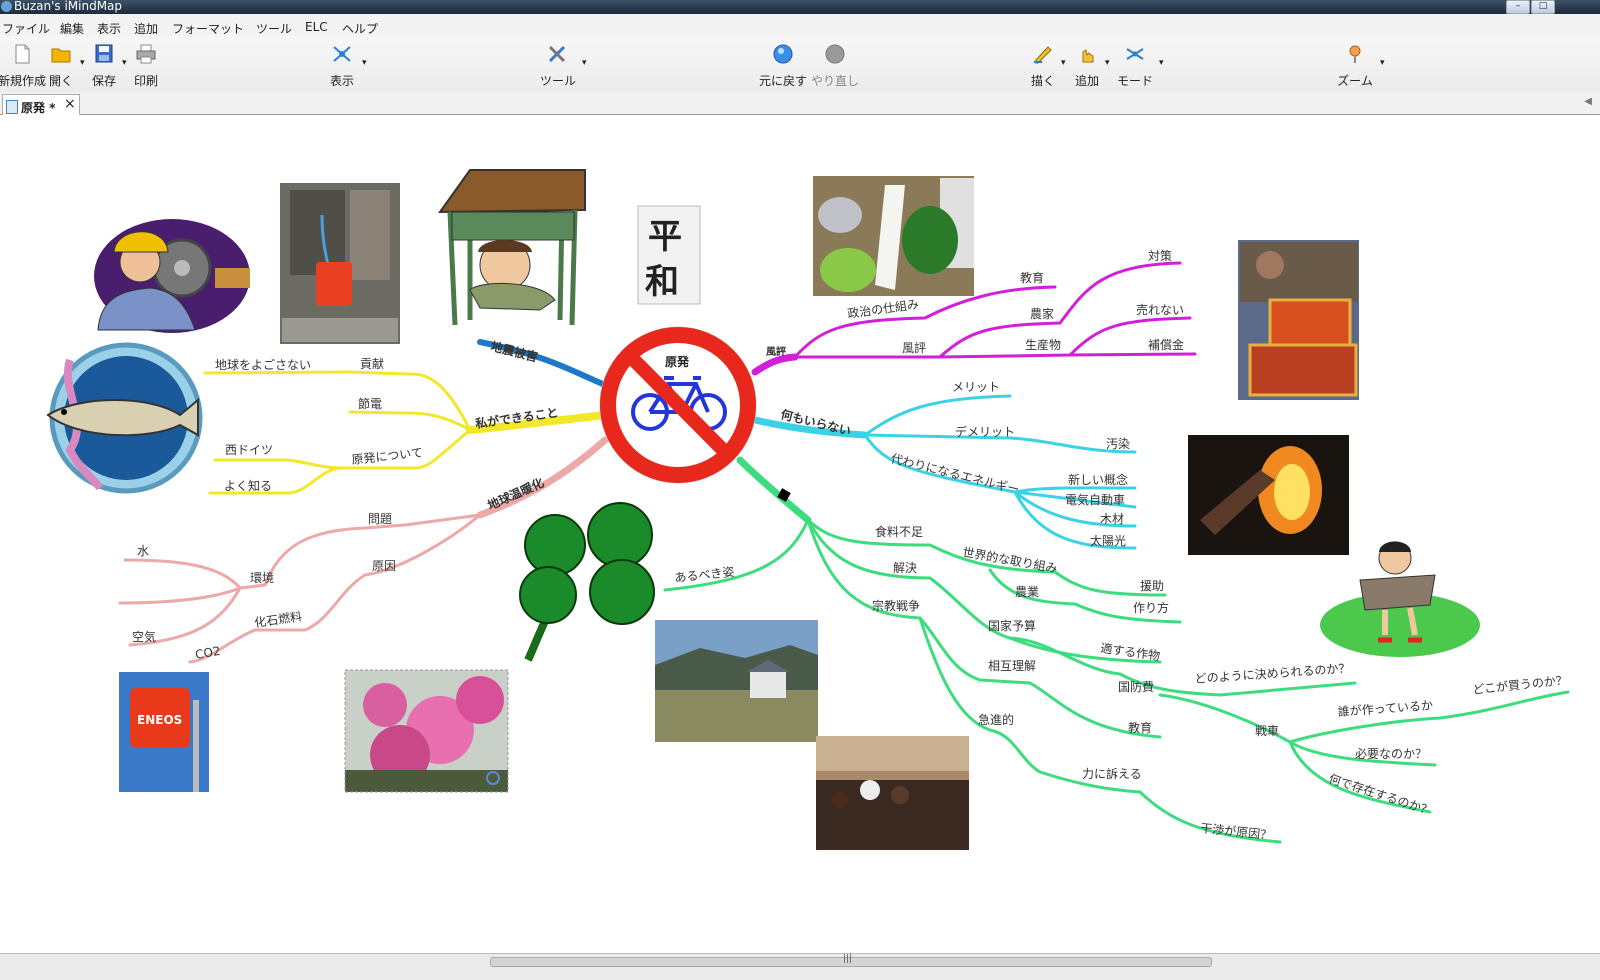 The width and height of the screenshot is (1600, 980). I want to click on menu-help: ヘルプ, so click(360, 28).